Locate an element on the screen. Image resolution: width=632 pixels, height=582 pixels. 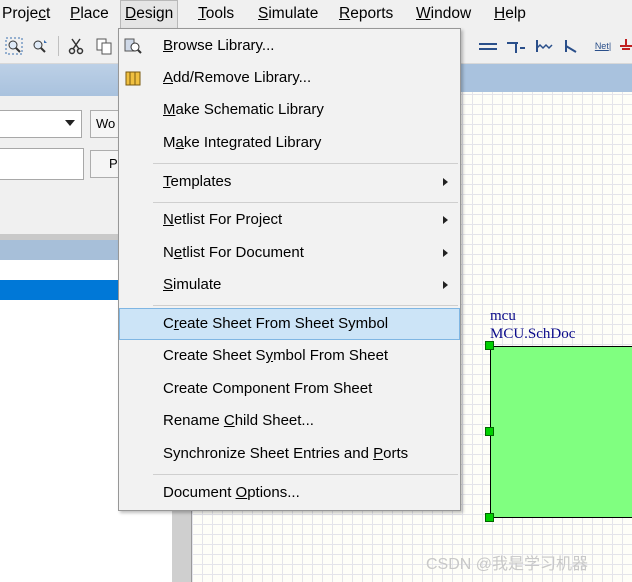
menu-item-synchronize-sheet-entries: Synchronize Sheet Entries and Ports is located at coordinates (289, 454).